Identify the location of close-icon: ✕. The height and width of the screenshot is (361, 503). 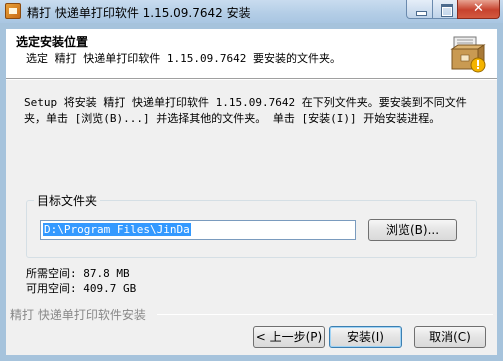
(478, 8).